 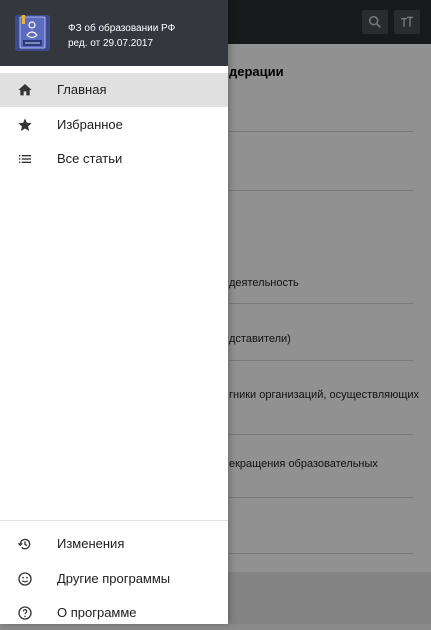 What do you see at coordinates (97, 612) in the screenshot?
I see `nav-item-label: О программе` at bounding box center [97, 612].